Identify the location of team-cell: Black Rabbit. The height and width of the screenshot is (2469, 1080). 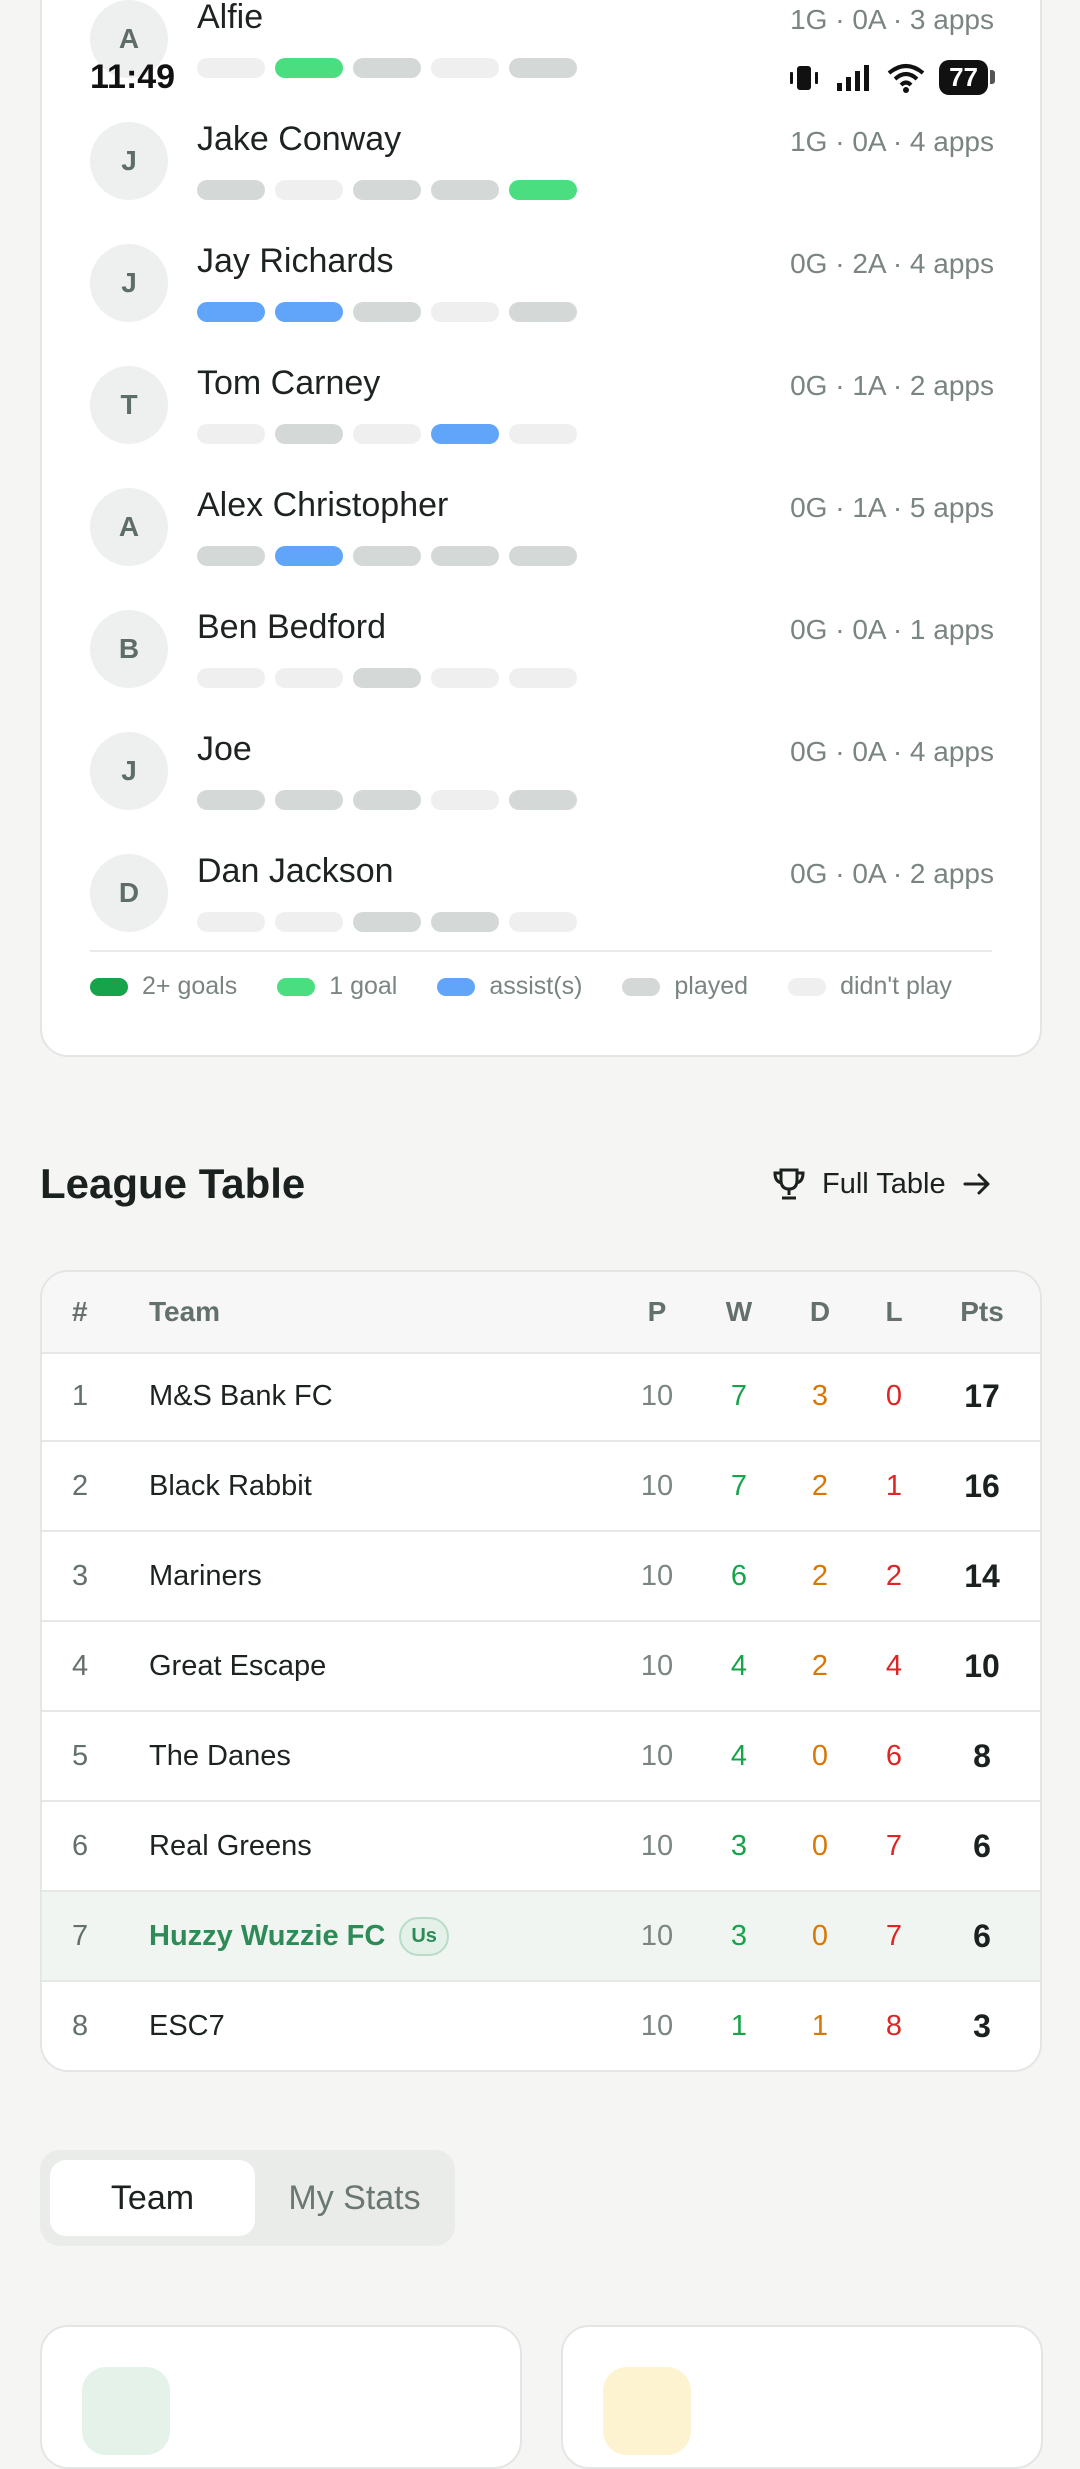
(230, 1486).